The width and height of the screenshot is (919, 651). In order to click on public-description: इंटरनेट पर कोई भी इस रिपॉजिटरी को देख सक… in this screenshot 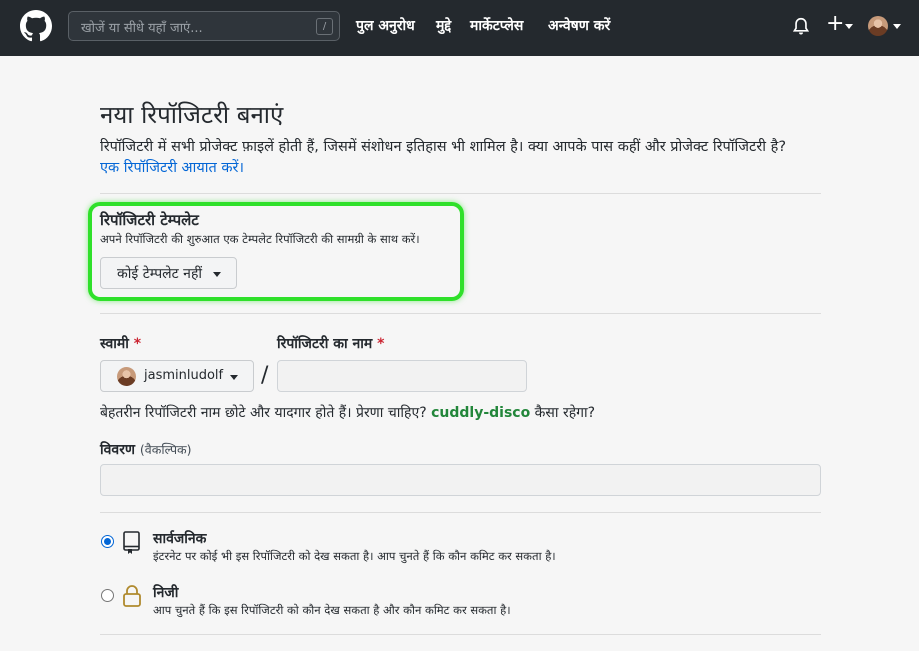, I will do `click(354, 556)`.